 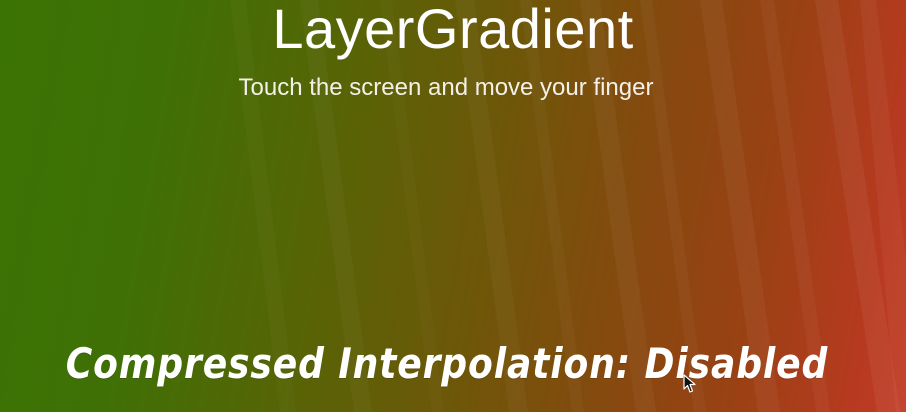 I want to click on app-title: LayerGradient, so click(x=453, y=30).